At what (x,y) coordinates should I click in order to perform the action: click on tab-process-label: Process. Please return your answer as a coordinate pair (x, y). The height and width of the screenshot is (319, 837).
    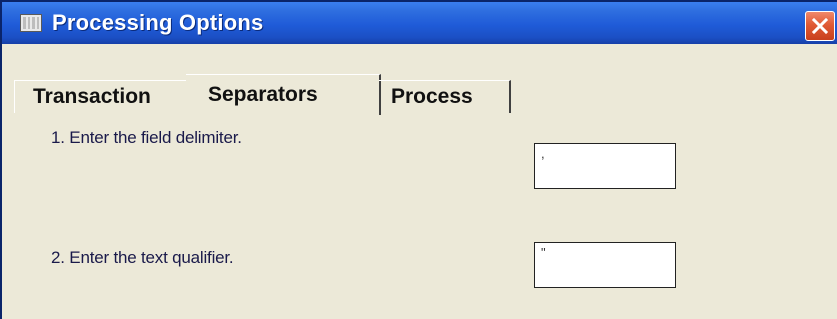
    Looking at the image, I should click on (432, 96).